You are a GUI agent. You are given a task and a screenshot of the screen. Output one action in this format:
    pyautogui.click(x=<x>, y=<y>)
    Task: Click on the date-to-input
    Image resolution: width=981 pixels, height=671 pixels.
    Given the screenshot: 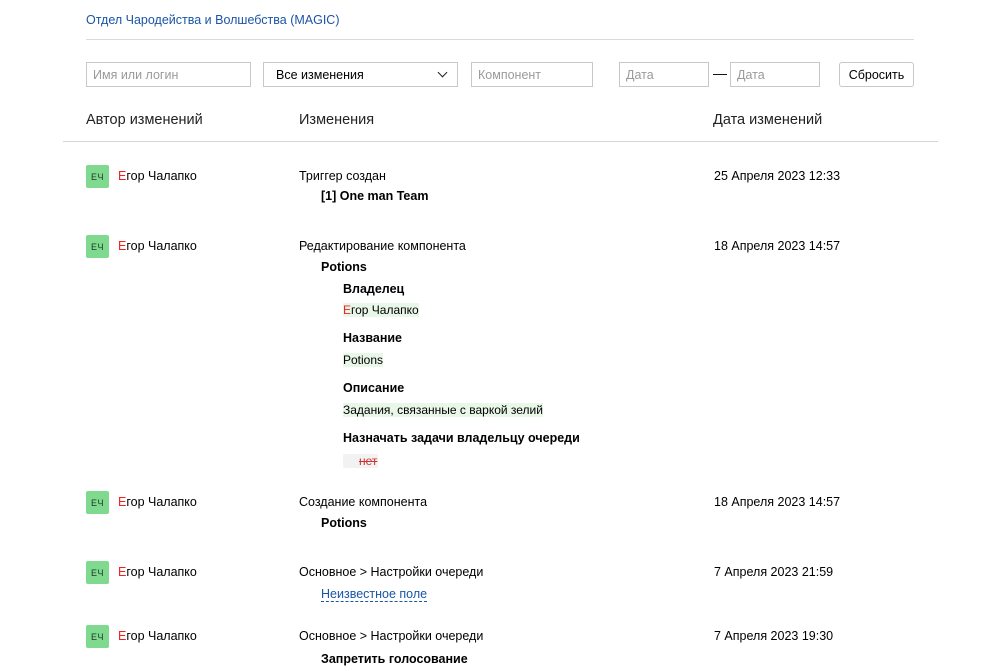 What is the action you would take?
    pyautogui.click(x=775, y=74)
    